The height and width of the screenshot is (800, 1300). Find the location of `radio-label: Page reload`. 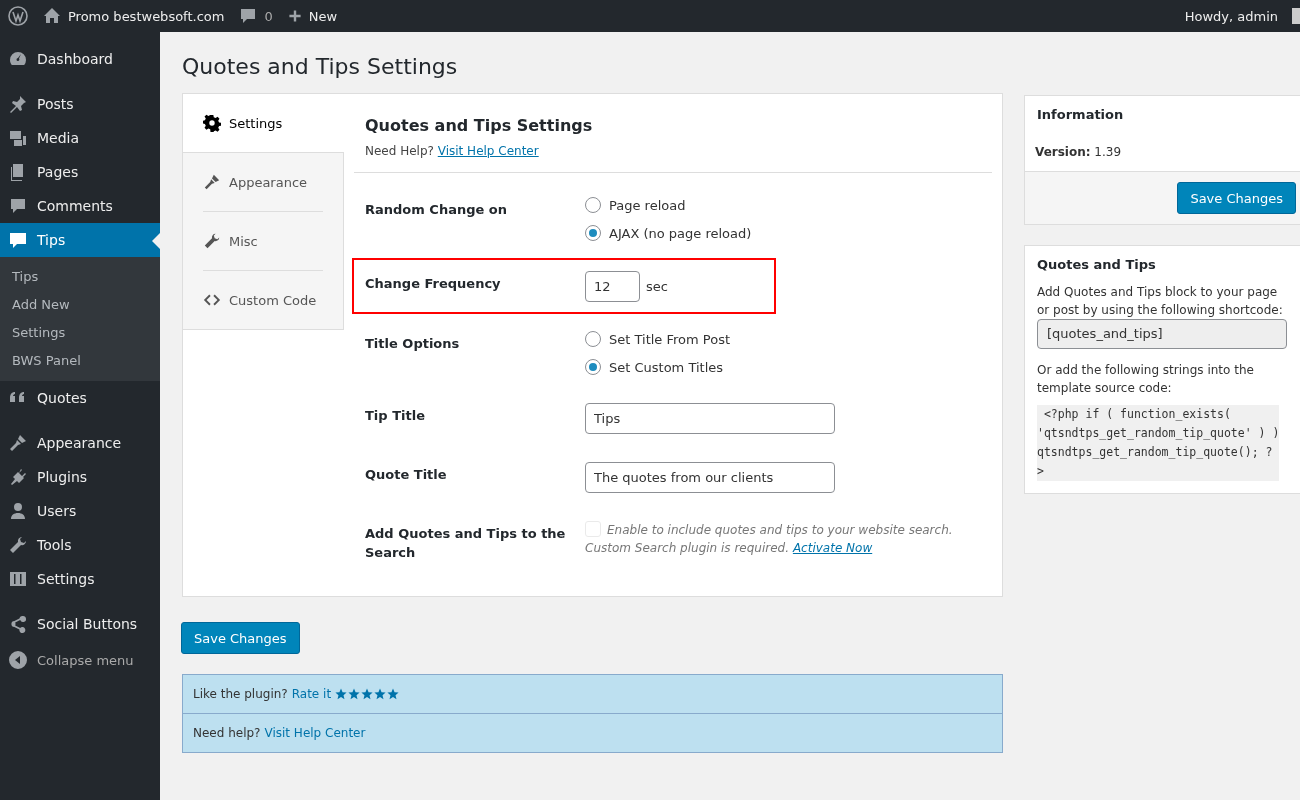

radio-label: Page reload is located at coordinates (647, 205).